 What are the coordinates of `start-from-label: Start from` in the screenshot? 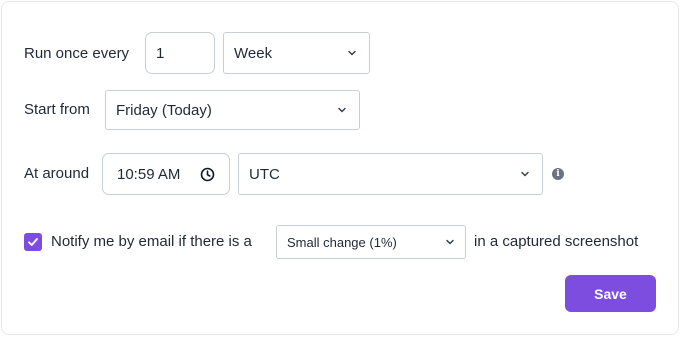 It's located at (57, 109).